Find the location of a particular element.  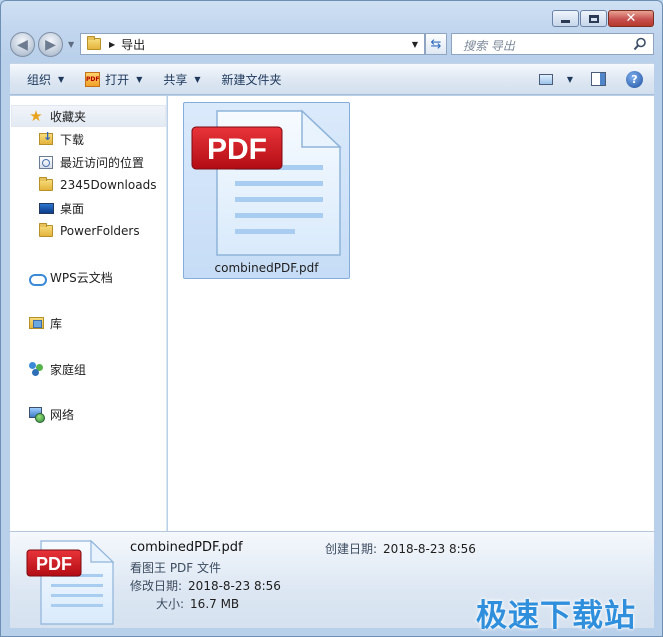

view-controls: ▼ ? is located at coordinates (596, 79).